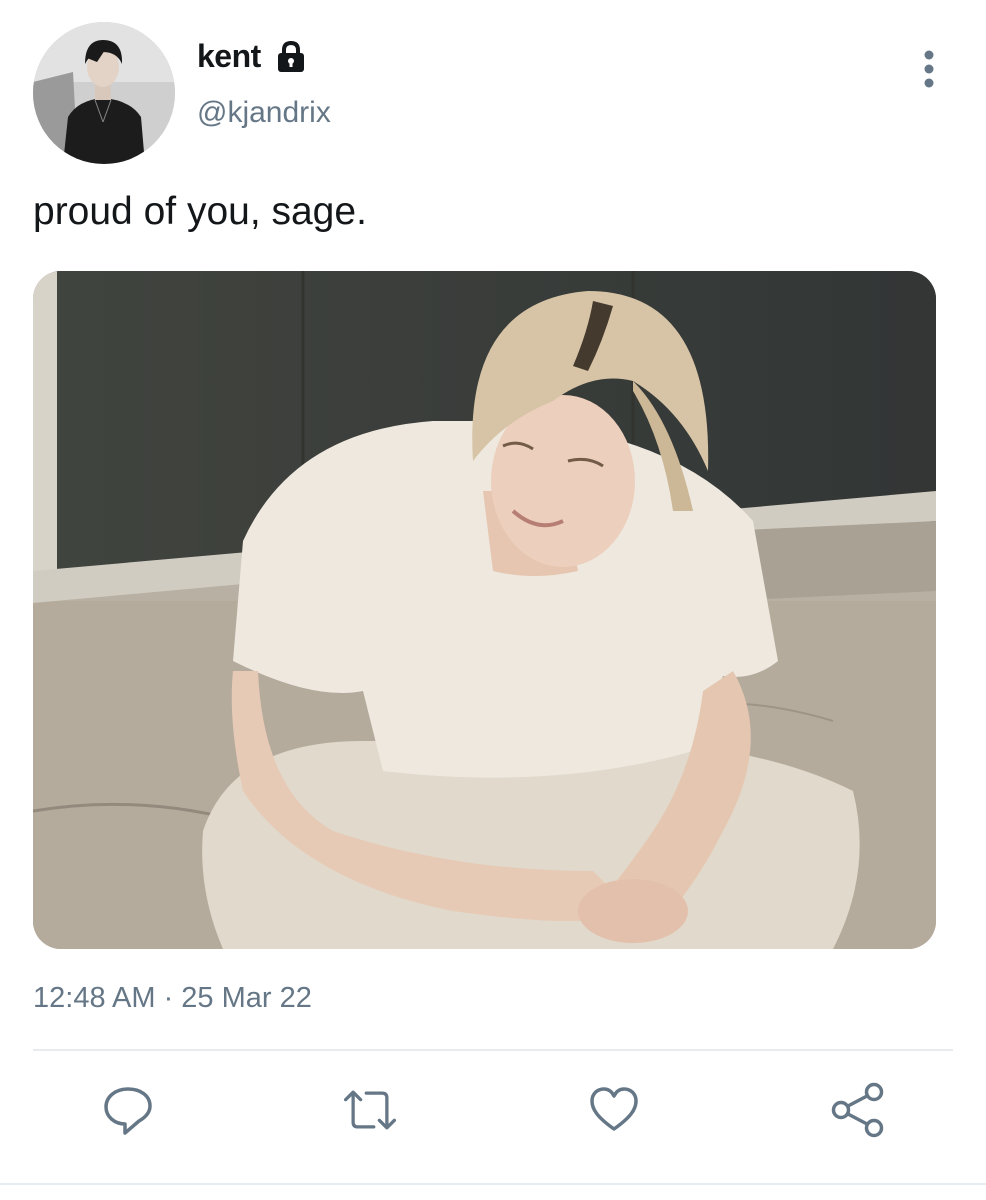 The width and height of the screenshot is (986, 1200). Describe the element at coordinates (291, 57) in the screenshot. I see `lock-icon` at that location.